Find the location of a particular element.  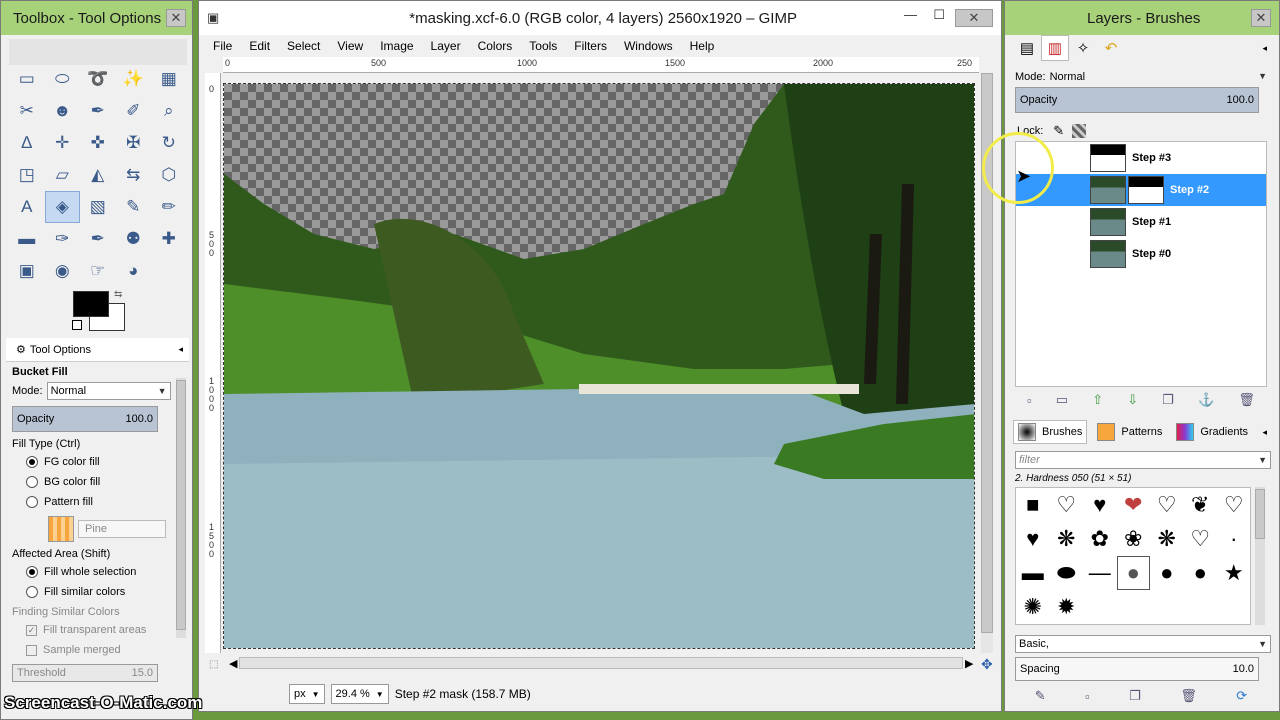

duplicate-layer-icon: ❐ is located at coordinates (1168, 400).